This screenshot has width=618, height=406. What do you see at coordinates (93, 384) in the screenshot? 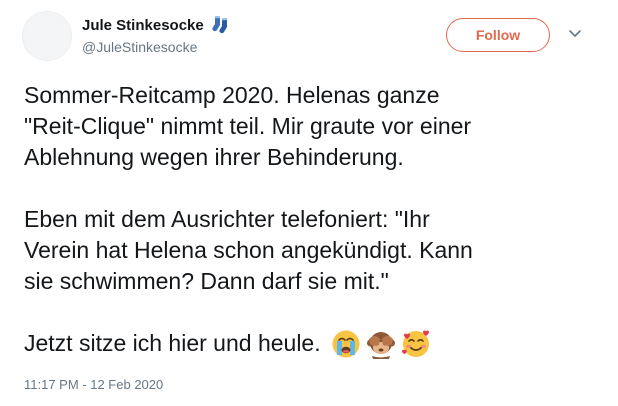
I see `tweet-timestamp: 11:17 PM - 12 Feb 2020` at bounding box center [93, 384].